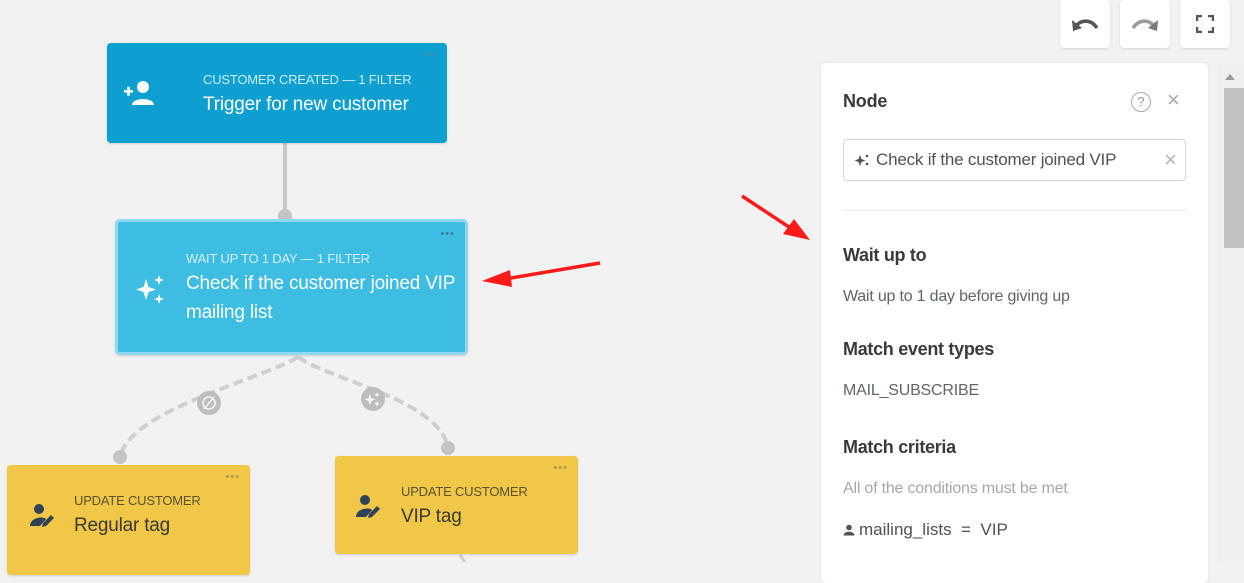 The width and height of the screenshot is (1244, 583). What do you see at coordinates (1170, 160) in the screenshot?
I see `clear-icon: ×` at bounding box center [1170, 160].